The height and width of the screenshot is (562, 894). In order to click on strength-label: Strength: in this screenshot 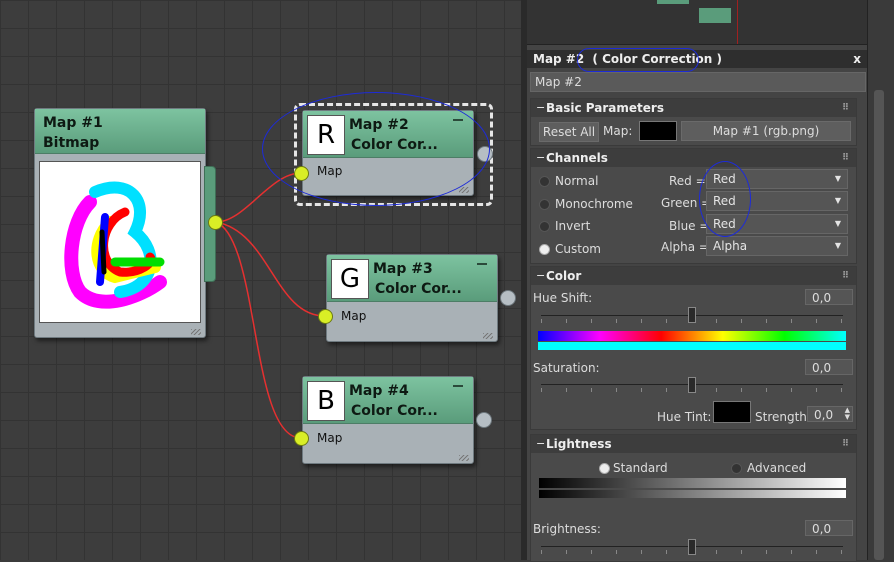, I will do `click(783, 417)`.